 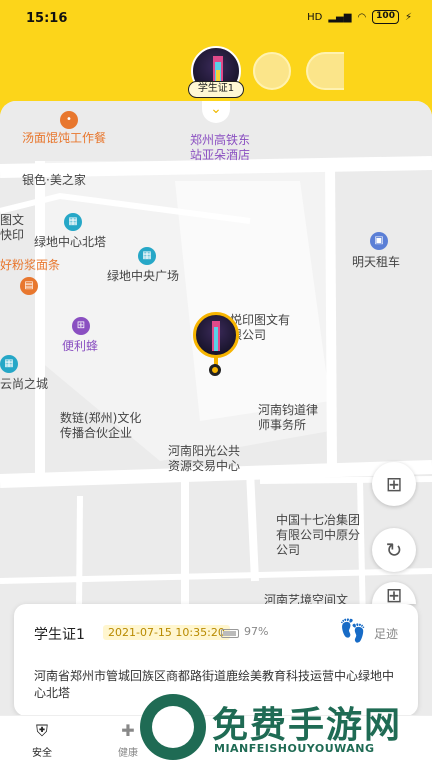 I want to click on poi-lvdi-plaza: 绿地中央广场, so click(x=143, y=276).